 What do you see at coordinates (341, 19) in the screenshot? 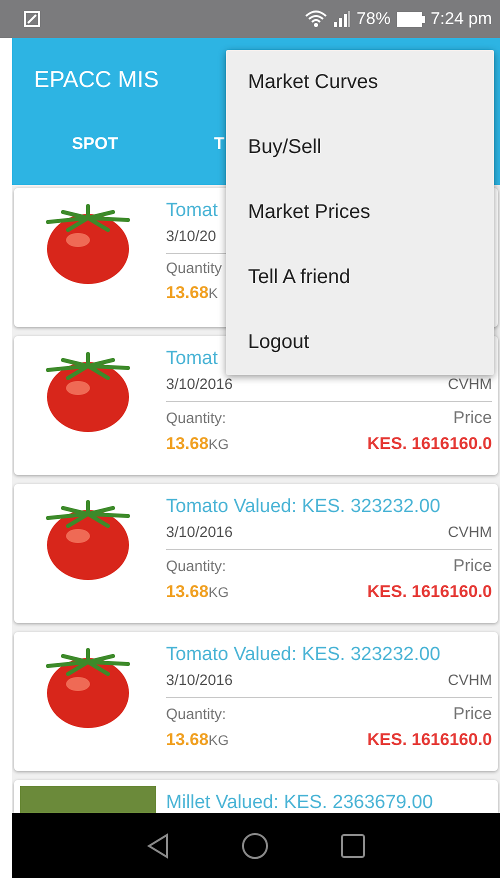
I see `signal-icon` at bounding box center [341, 19].